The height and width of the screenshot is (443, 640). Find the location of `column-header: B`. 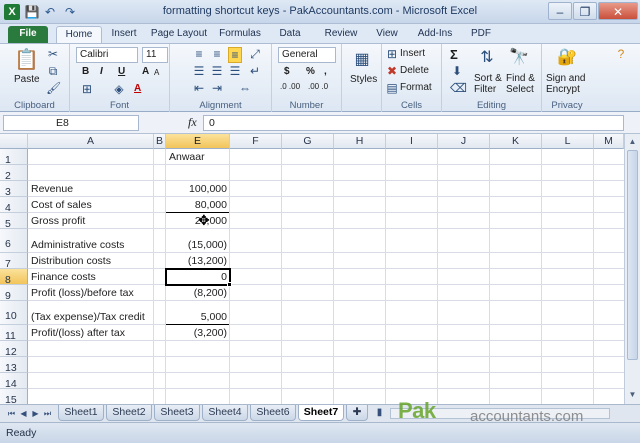

column-header: B is located at coordinates (160, 141).